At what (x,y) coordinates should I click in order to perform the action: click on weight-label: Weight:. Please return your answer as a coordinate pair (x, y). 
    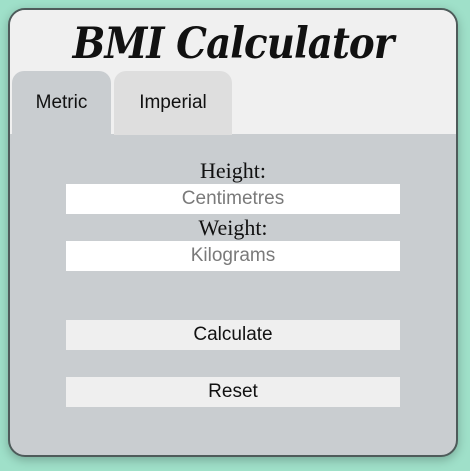
    Looking at the image, I should click on (233, 227).